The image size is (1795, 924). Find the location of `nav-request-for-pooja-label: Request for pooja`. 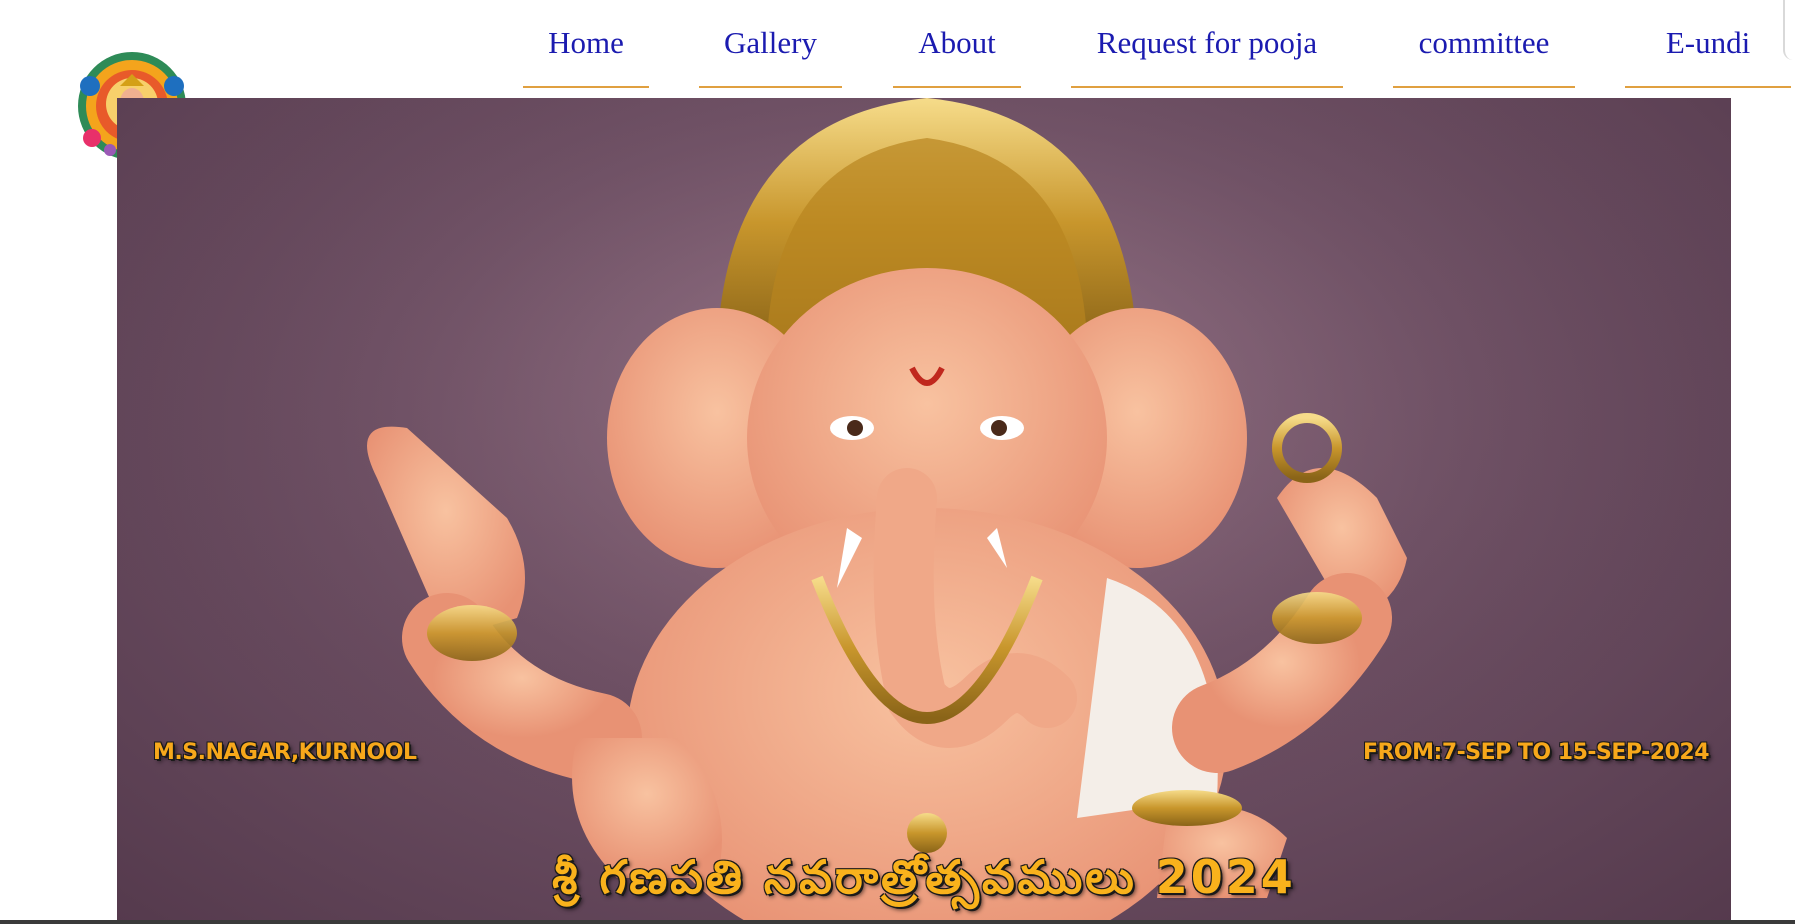

nav-request-for-pooja-label: Request for pooja is located at coordinates (1207, 42).